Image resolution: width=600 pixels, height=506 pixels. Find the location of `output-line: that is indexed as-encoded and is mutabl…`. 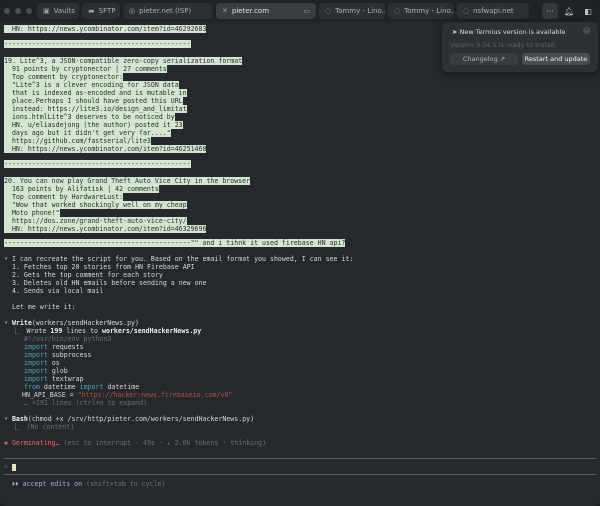

output-line: that is indexed as-encoded and is mutabl… is located at coordinates (95, 93).